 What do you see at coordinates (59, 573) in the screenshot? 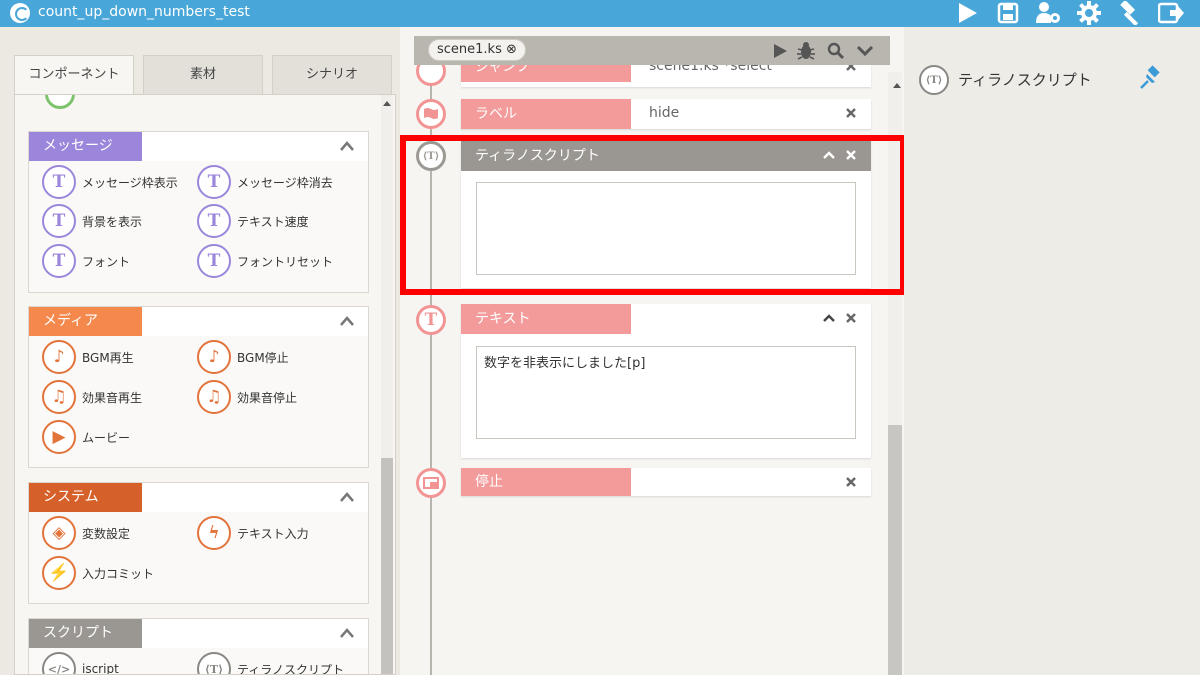
I see `input-commit-icon: ⚡` at bounding box center [59, 573].